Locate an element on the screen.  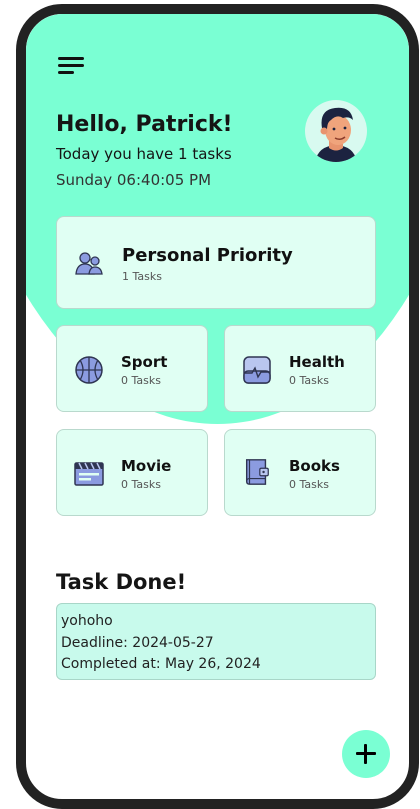
tasks-summary: Today you have 1 tasks is located at coordinates (144, 154).